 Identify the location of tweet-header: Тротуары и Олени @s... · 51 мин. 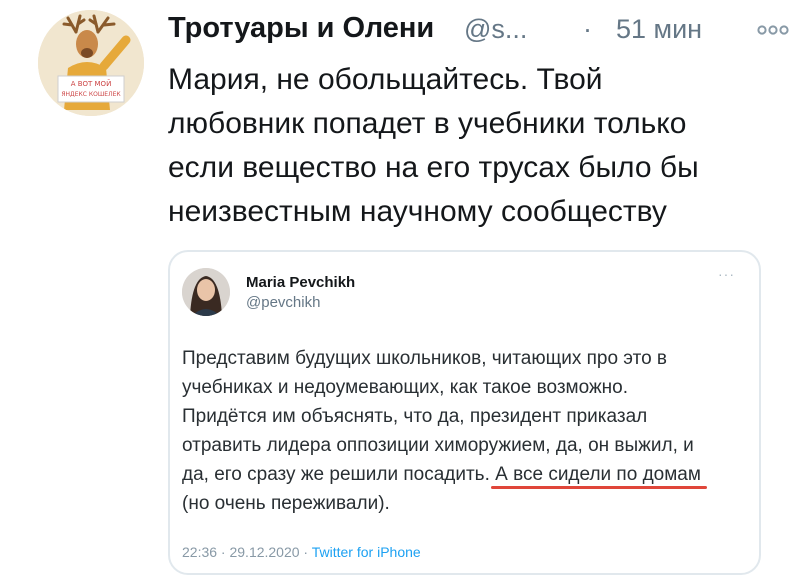
(479, 32).